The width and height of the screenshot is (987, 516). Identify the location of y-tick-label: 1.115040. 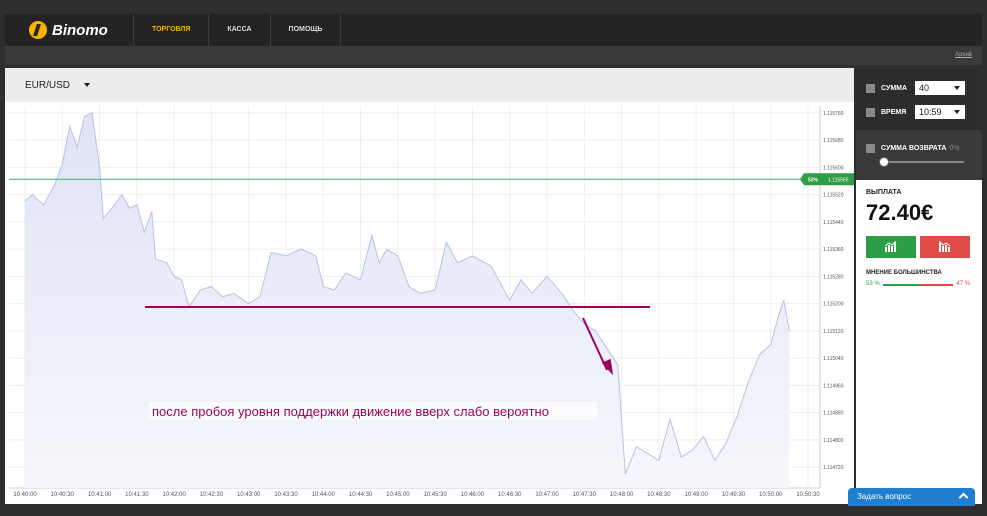
(833, 359).